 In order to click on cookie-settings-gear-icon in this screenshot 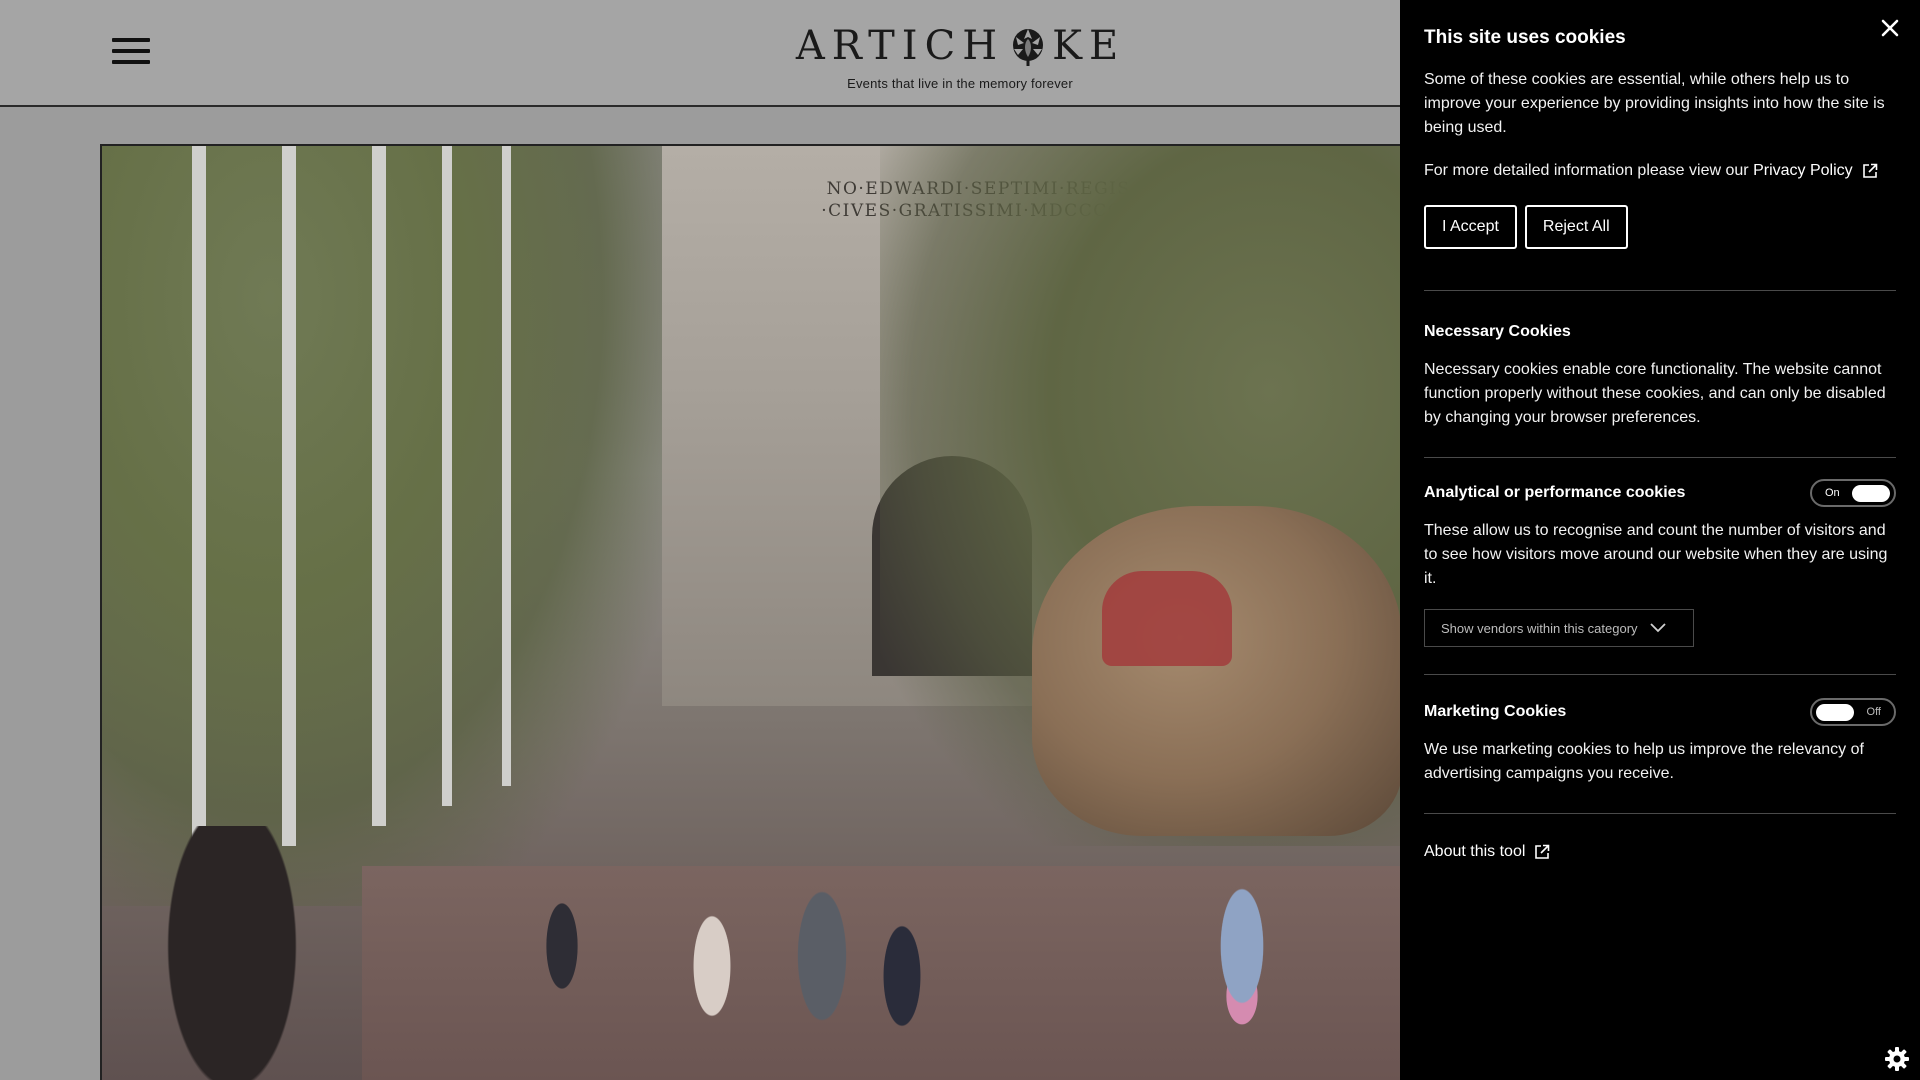, I will do `click(1897, 1059)`.